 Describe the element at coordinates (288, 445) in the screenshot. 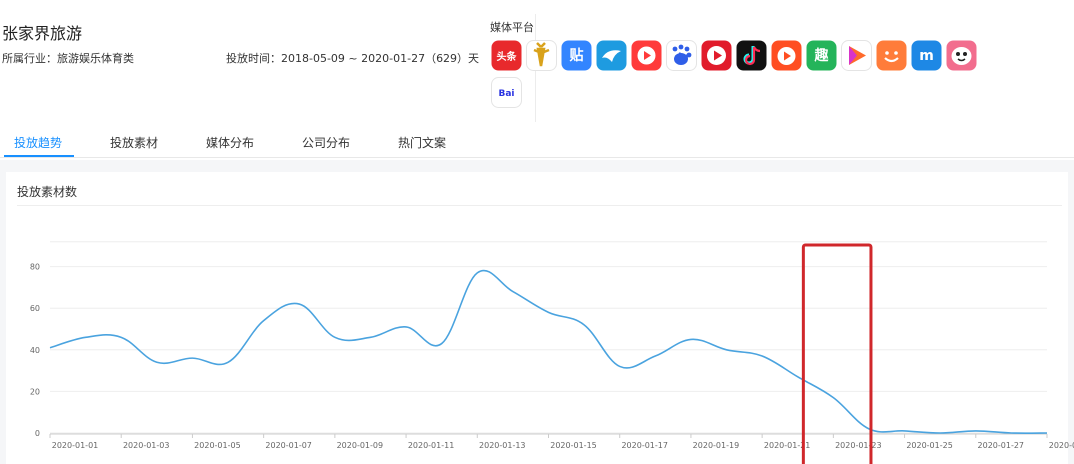

I see `x-tick-label: 2020-01-07` at that location.